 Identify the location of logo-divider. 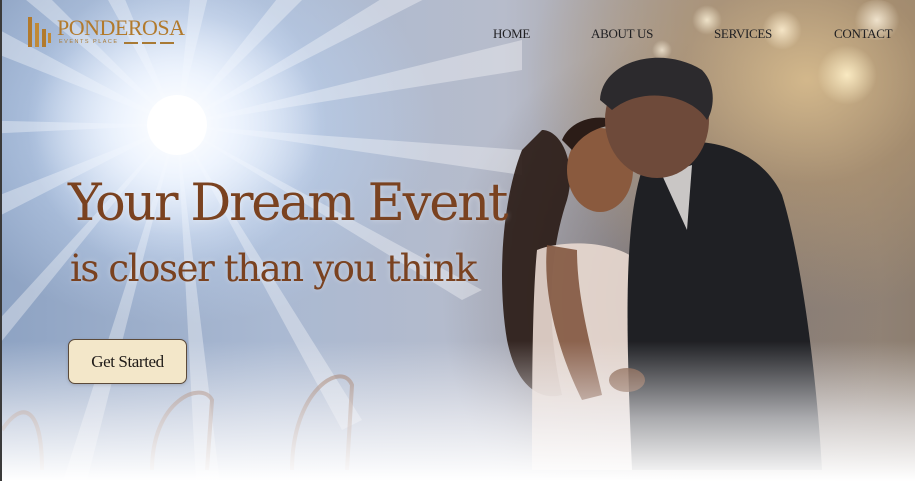
(150, 43).